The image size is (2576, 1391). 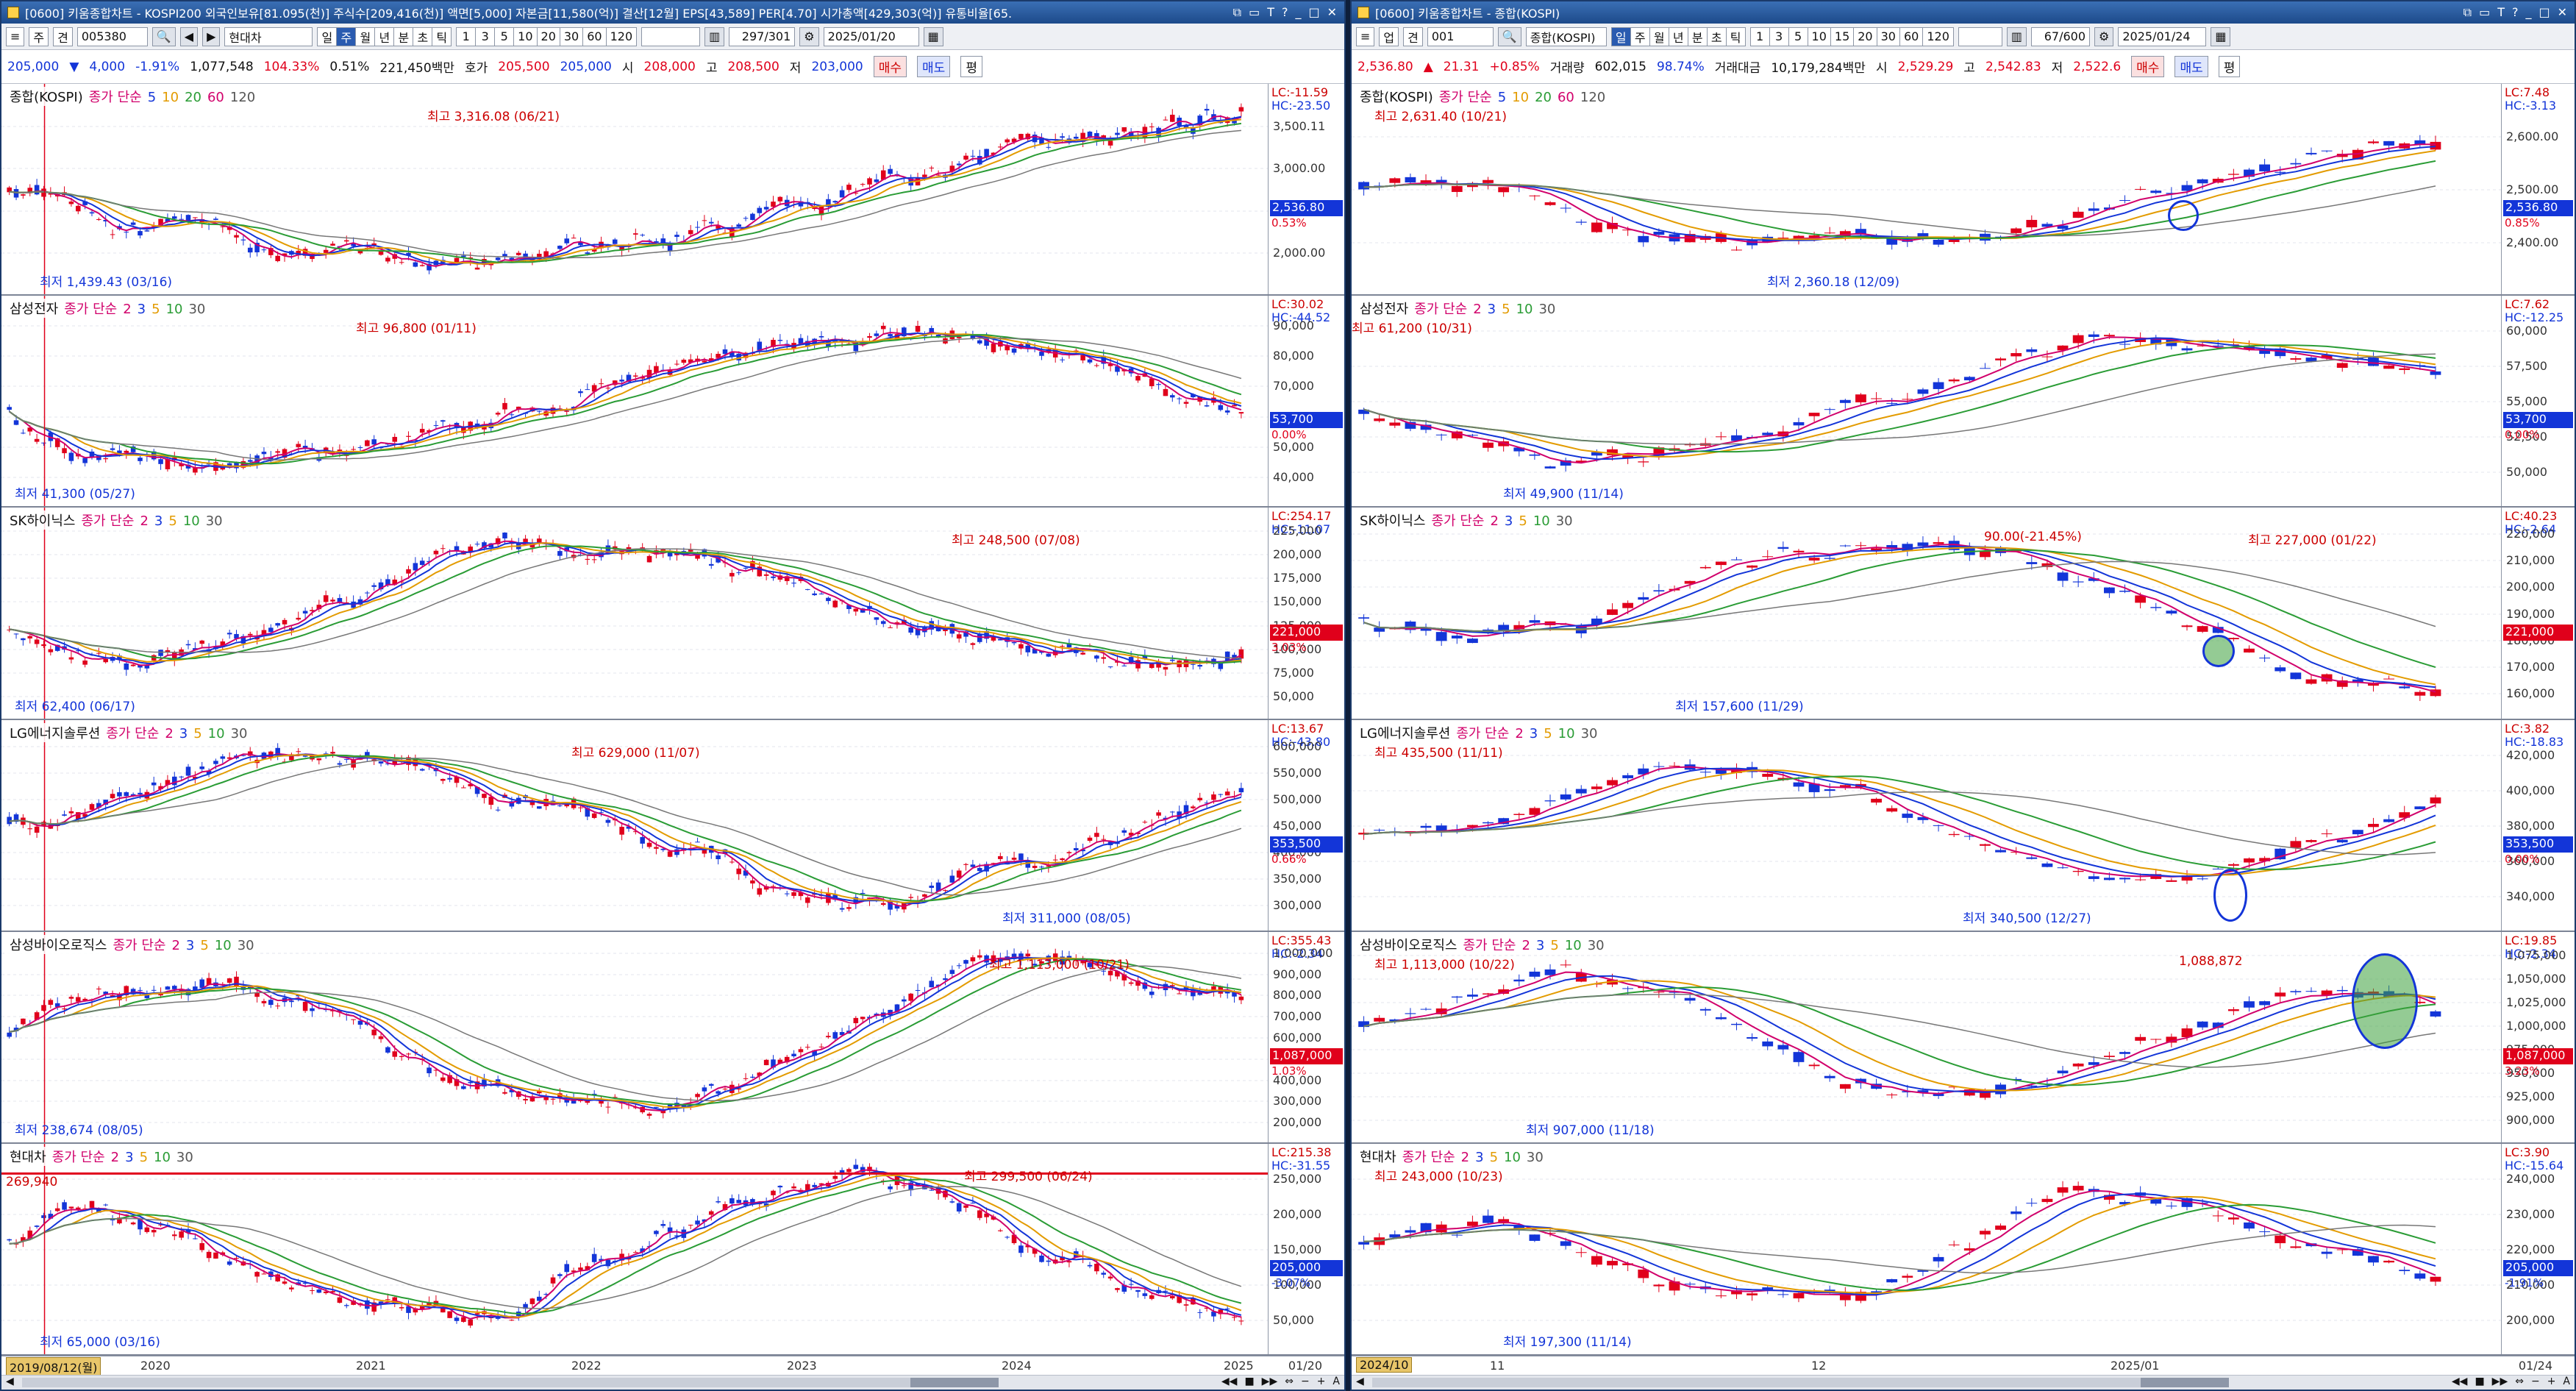 I want to click on minimize-icon: _, so click(x=2528, y=12).